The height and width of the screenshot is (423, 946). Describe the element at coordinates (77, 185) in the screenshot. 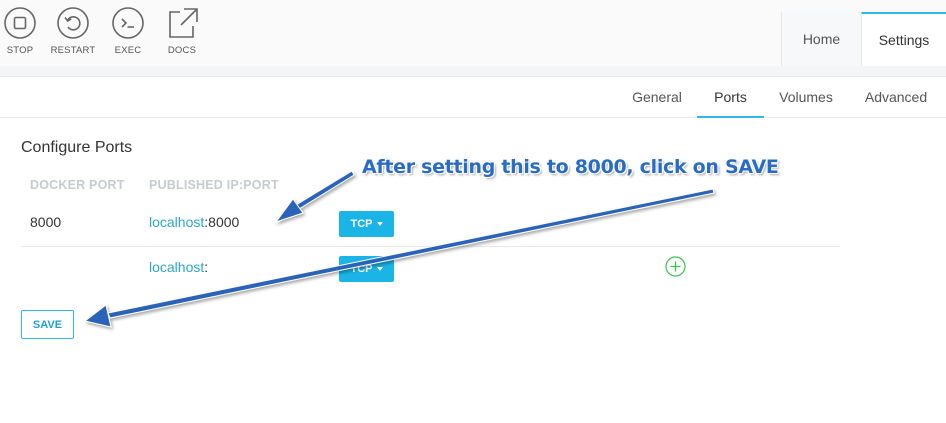

I see `column-header-docker-port: DOCKER PORT` at that location.